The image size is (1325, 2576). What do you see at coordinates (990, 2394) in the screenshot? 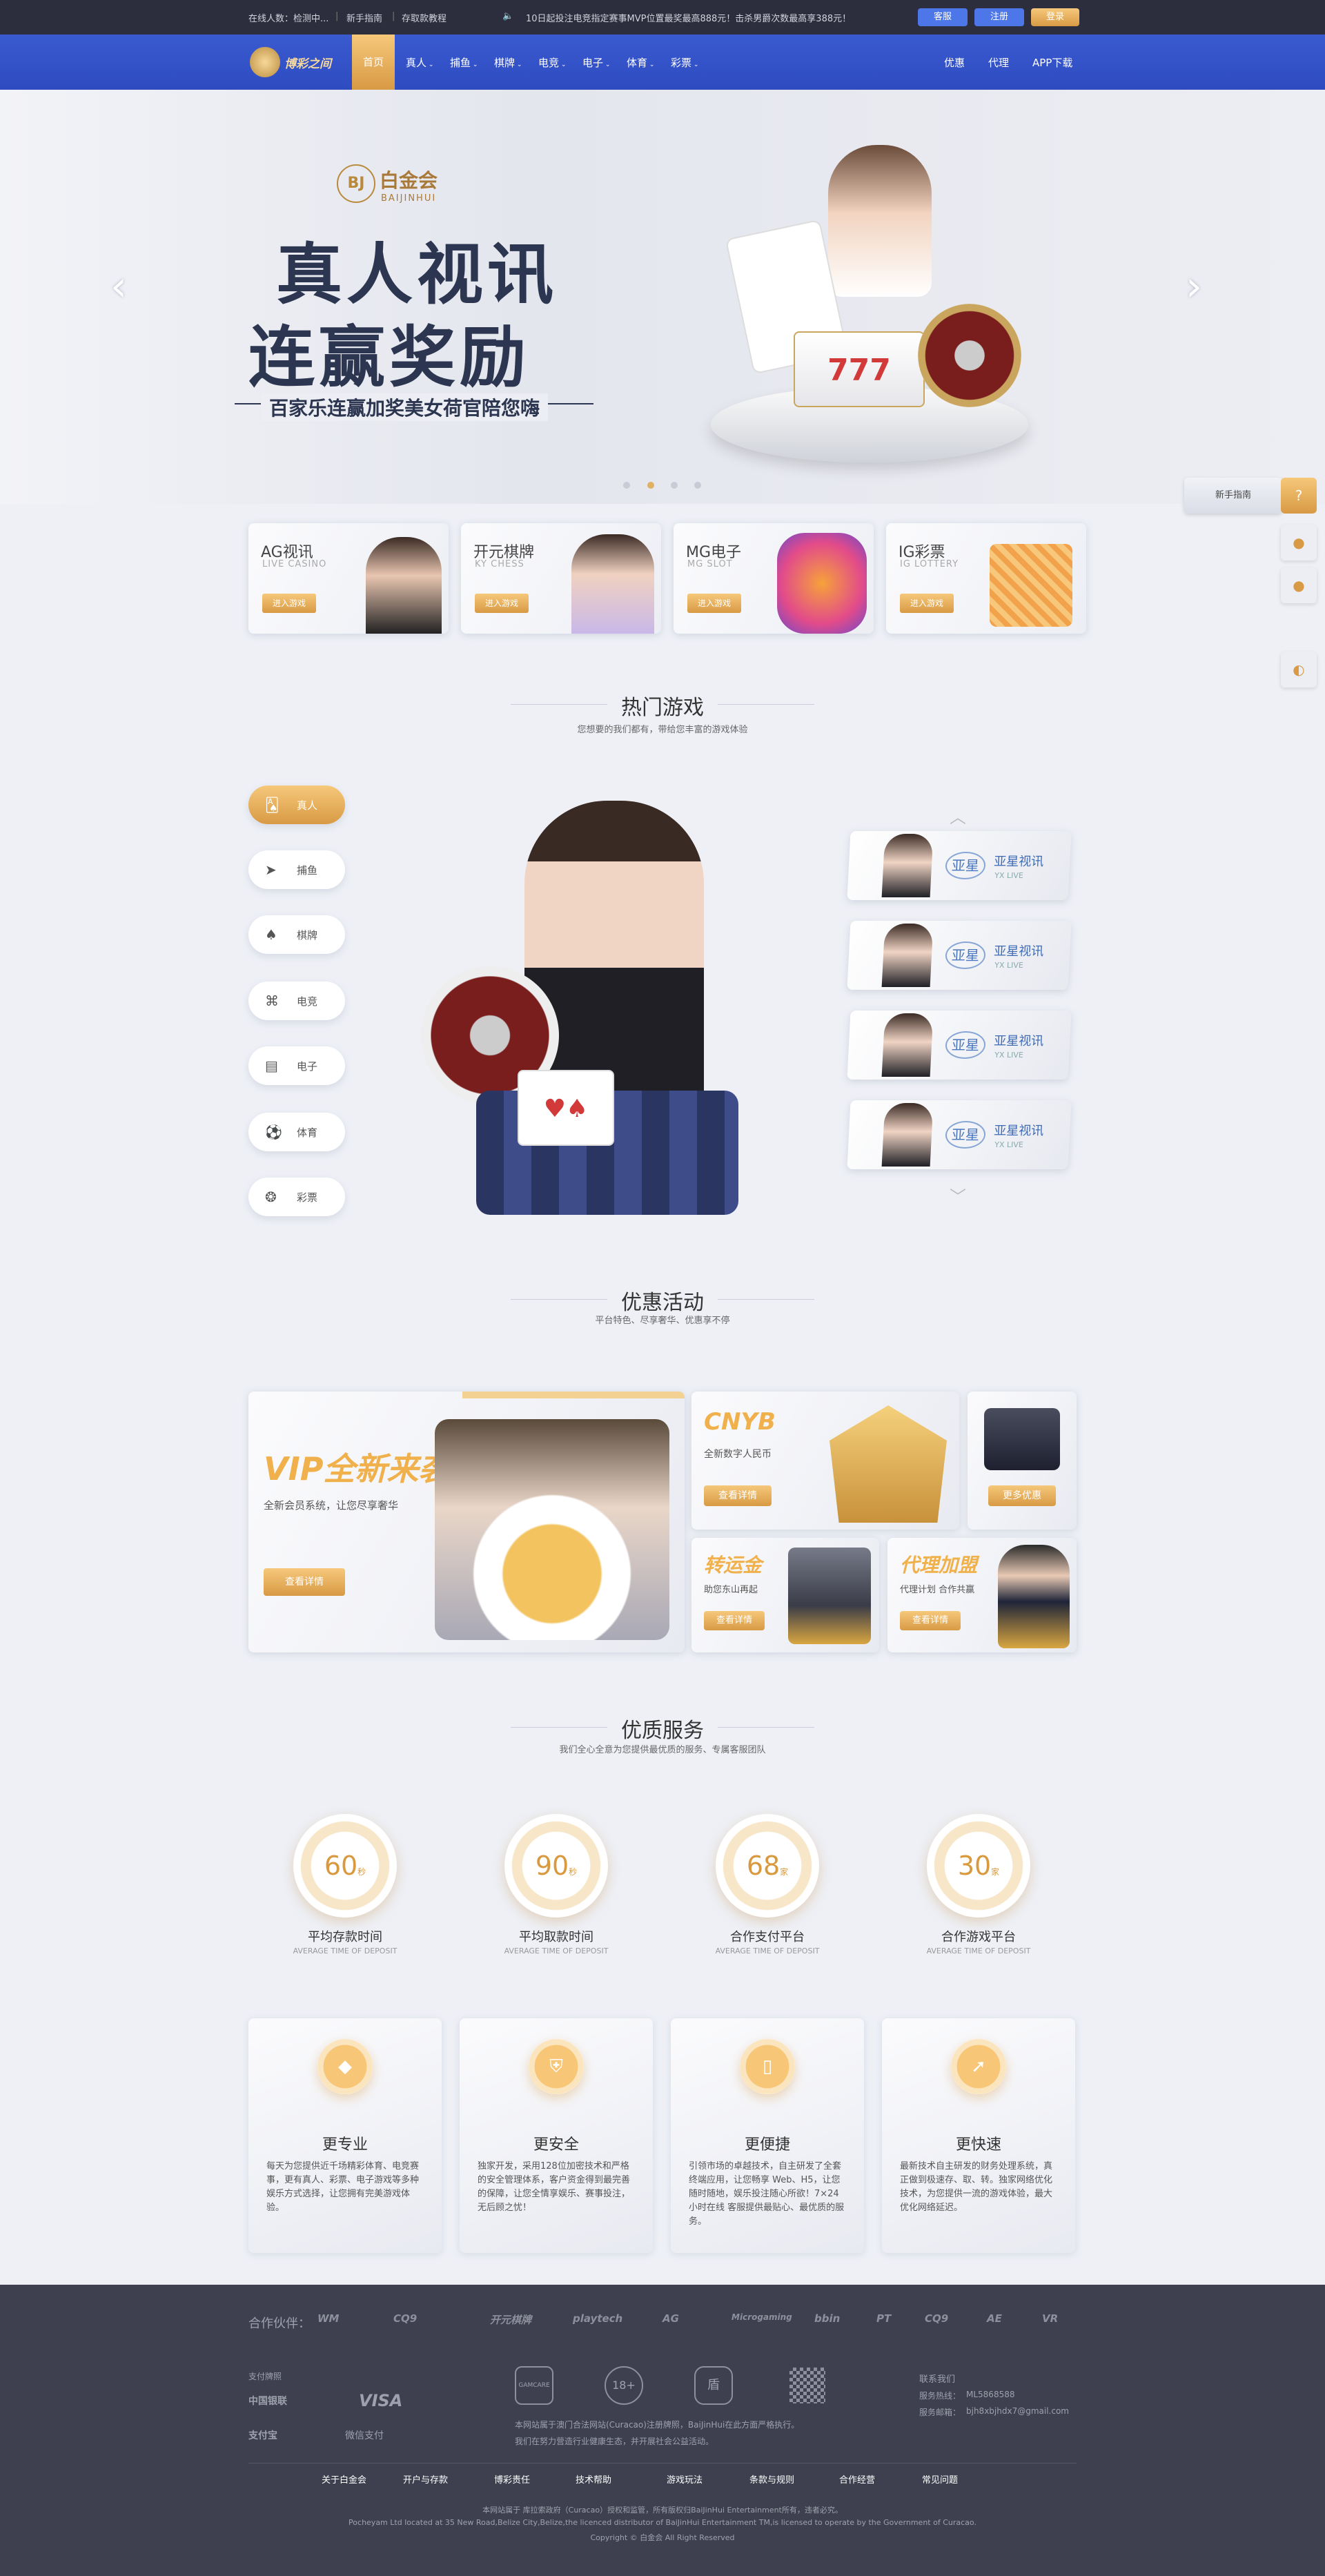
I see `contact-phone: ML5868588` at bounding box center [990, 2394].